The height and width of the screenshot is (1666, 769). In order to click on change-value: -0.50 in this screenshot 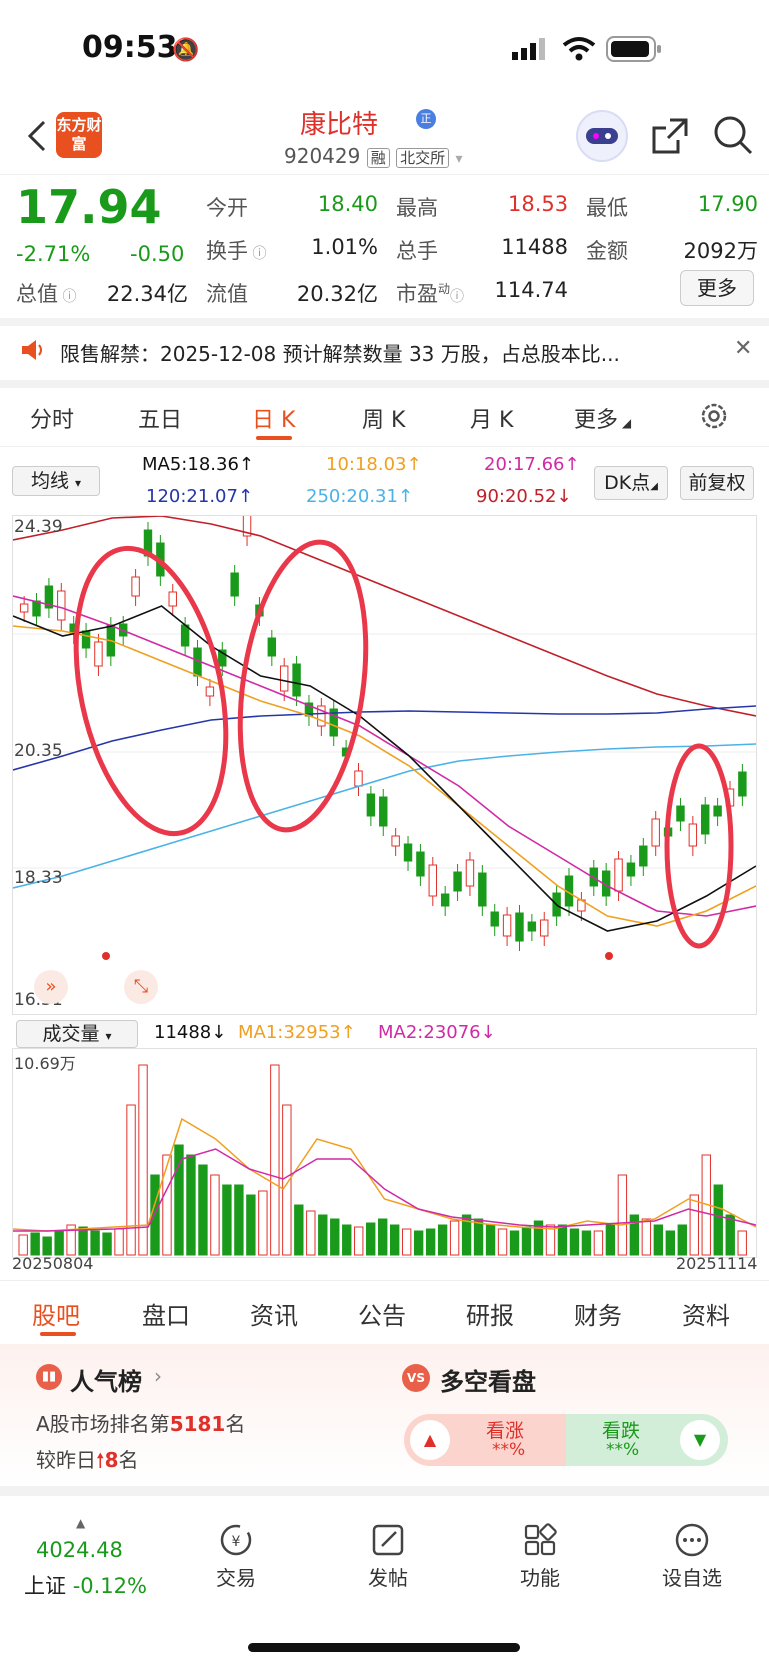, I will do `click(157, 254)`.